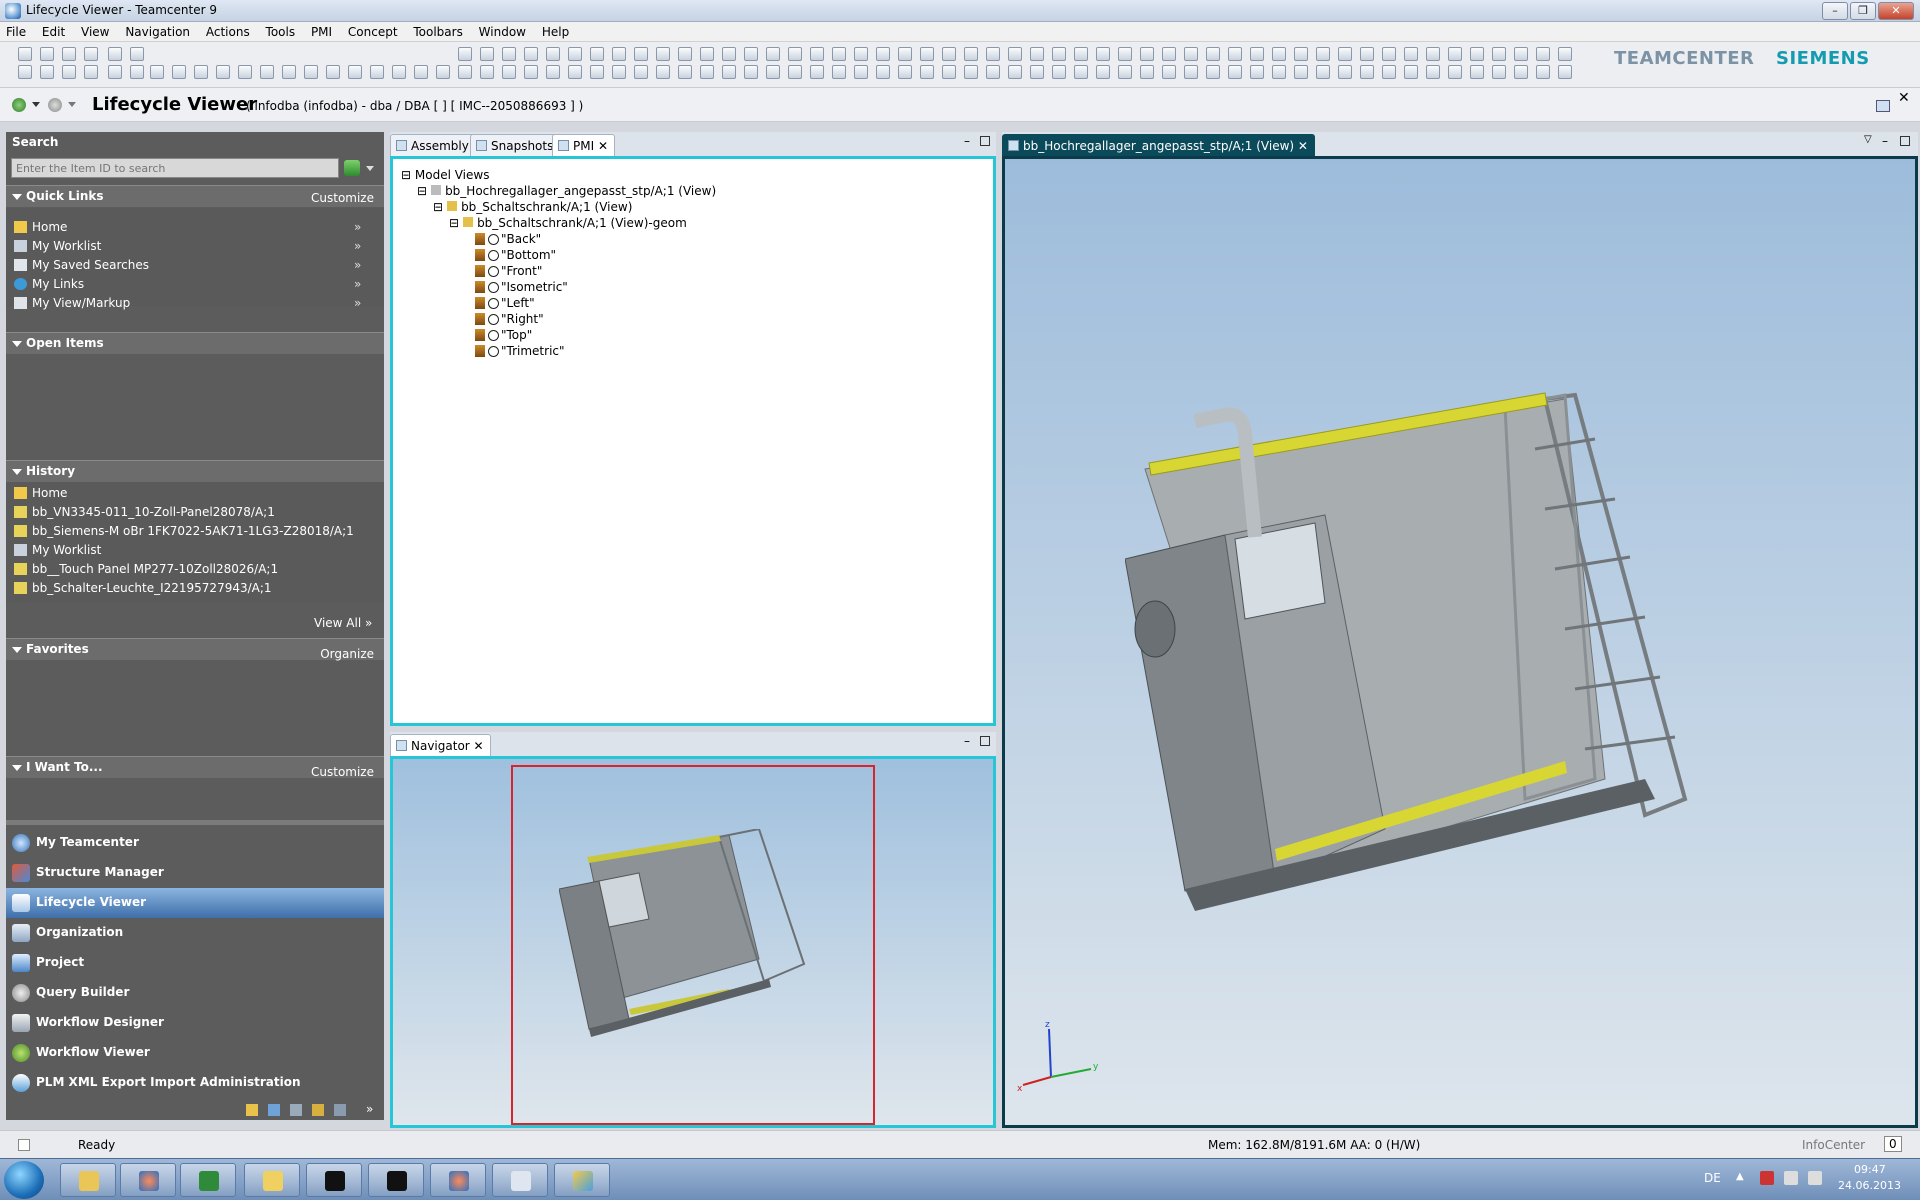 The height and width of the screenshot is (1200, 1920). I want to click on menu-tools: Tools, so click(281, 31).